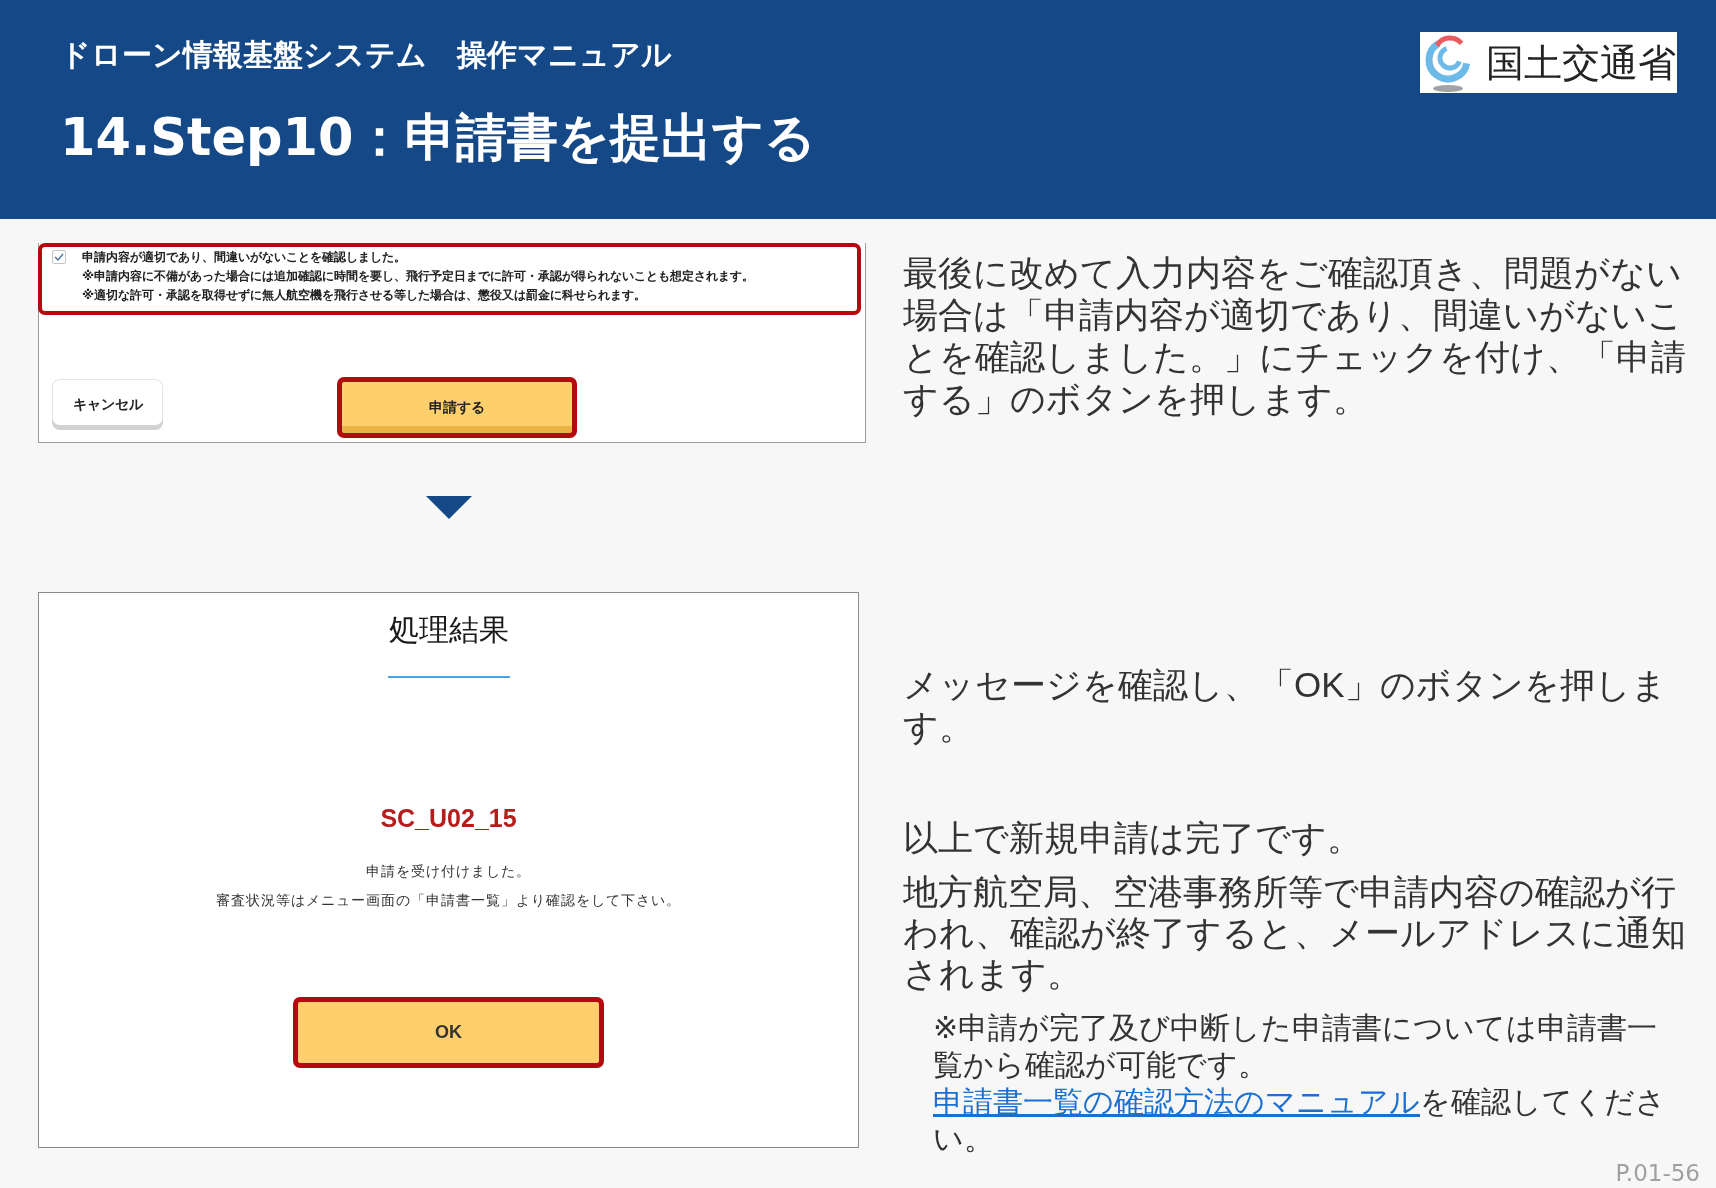 The width and height of the screenshot is (1716, 1188). What do you see at coordinates (1133, 838) in the screenshot?
I see `instruction-text: 以上で新規申請は完了です。` at bounding box center [1133, 838].